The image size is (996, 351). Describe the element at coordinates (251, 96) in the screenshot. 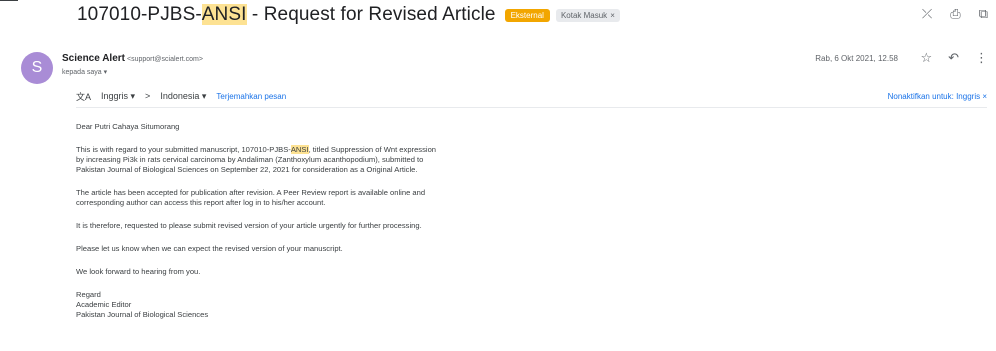

I see `translate-message-link: Terjemahkan pesan` at that location.